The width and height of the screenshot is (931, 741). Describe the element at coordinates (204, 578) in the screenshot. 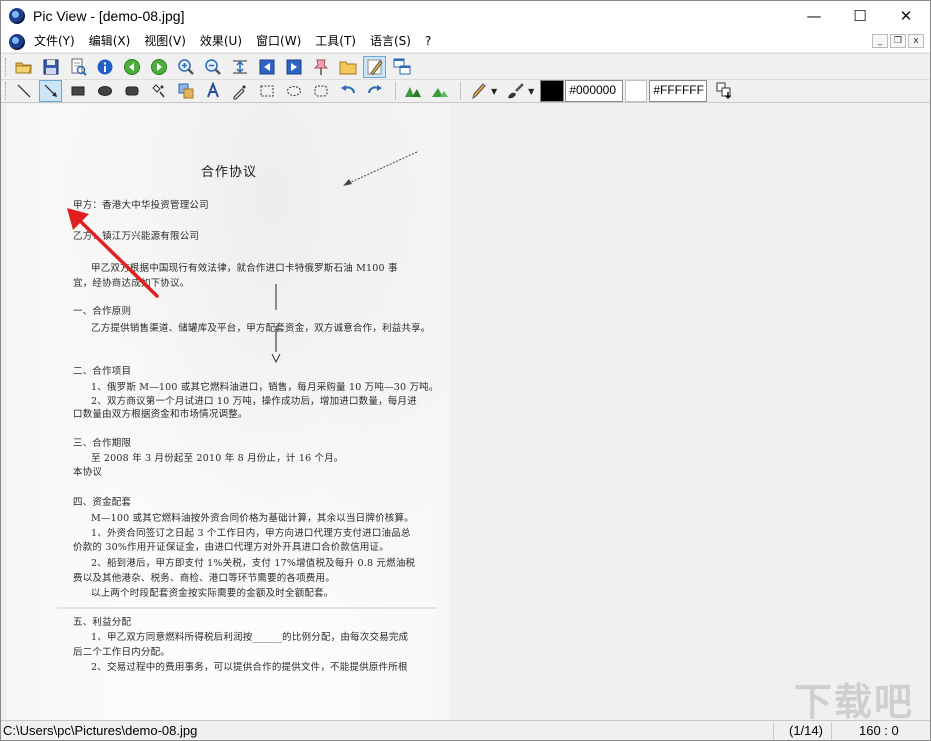

I see `doc-line: 费以及其他港杂、税务、商检、港口等环节需要的各项费用。` at that location.